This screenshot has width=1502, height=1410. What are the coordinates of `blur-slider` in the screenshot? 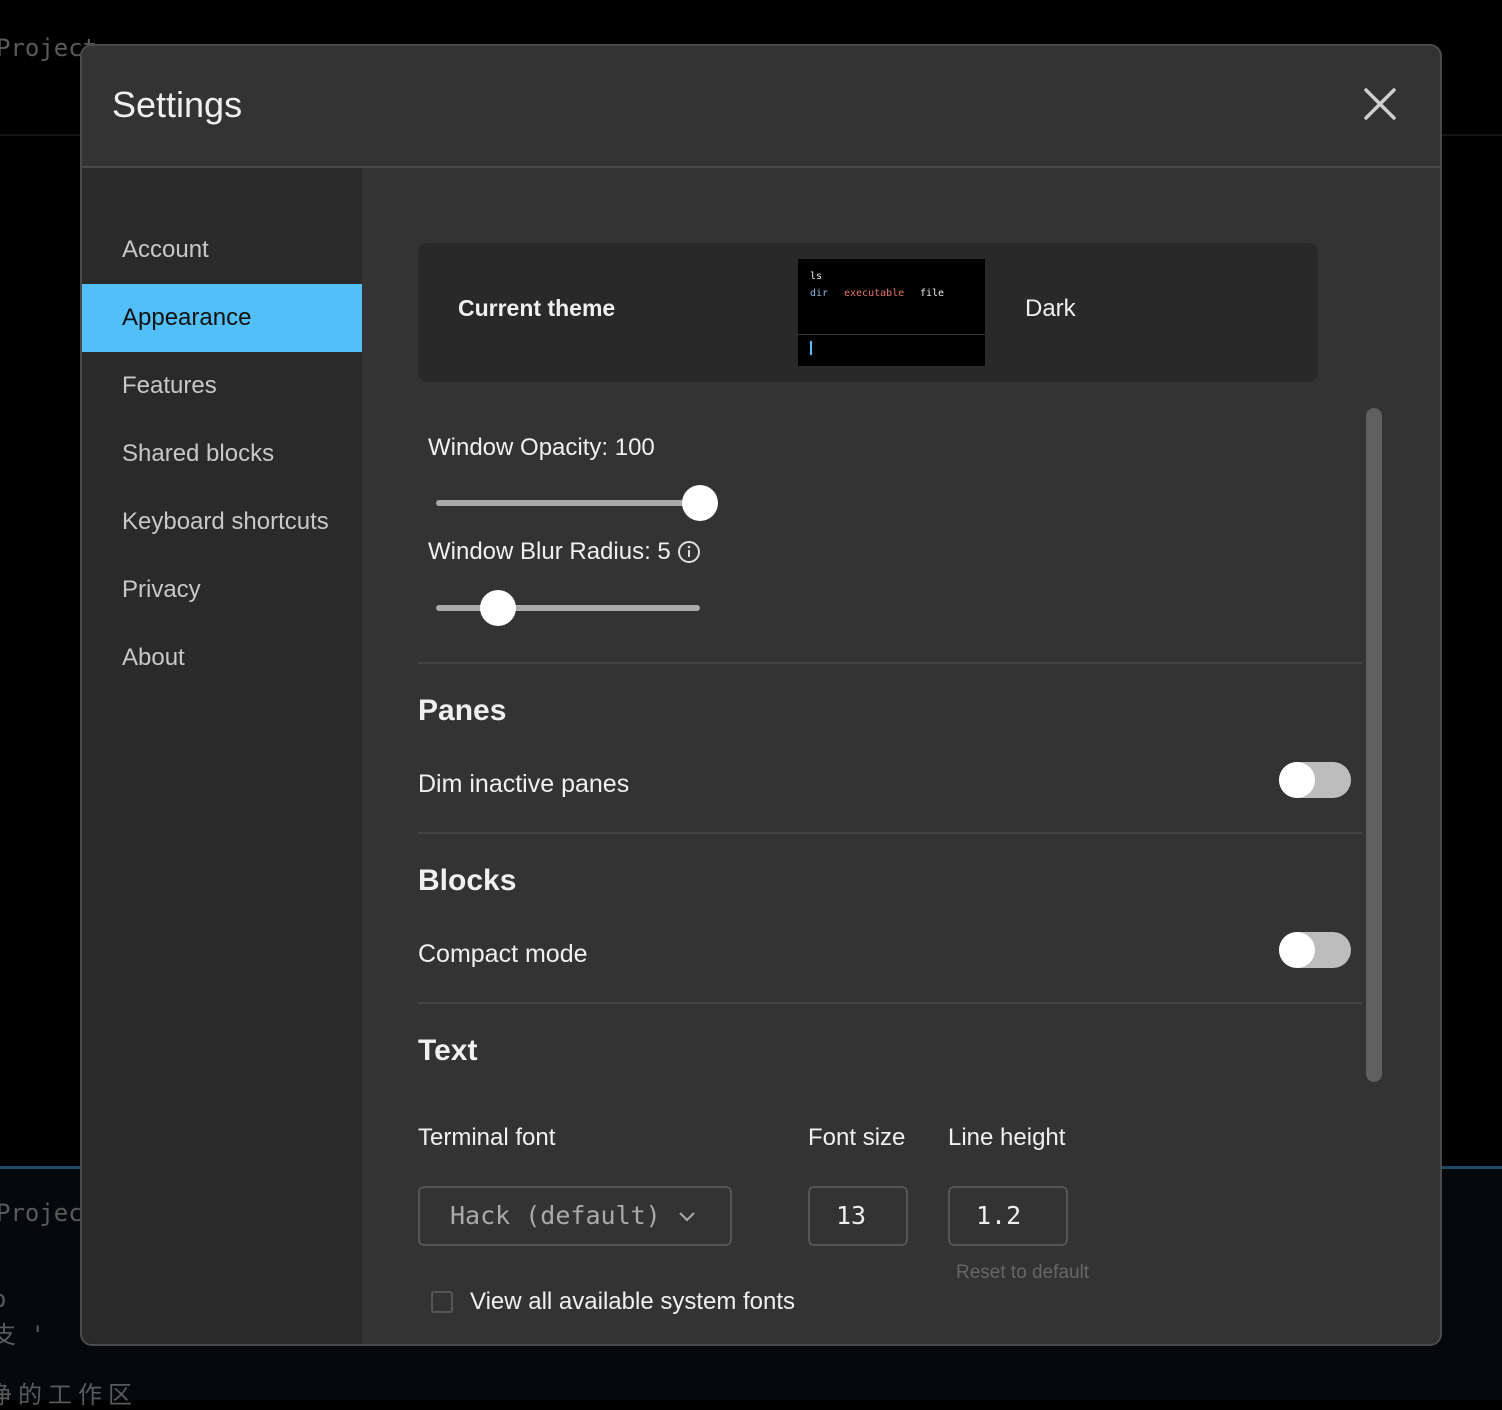 It's located at (568, 608).